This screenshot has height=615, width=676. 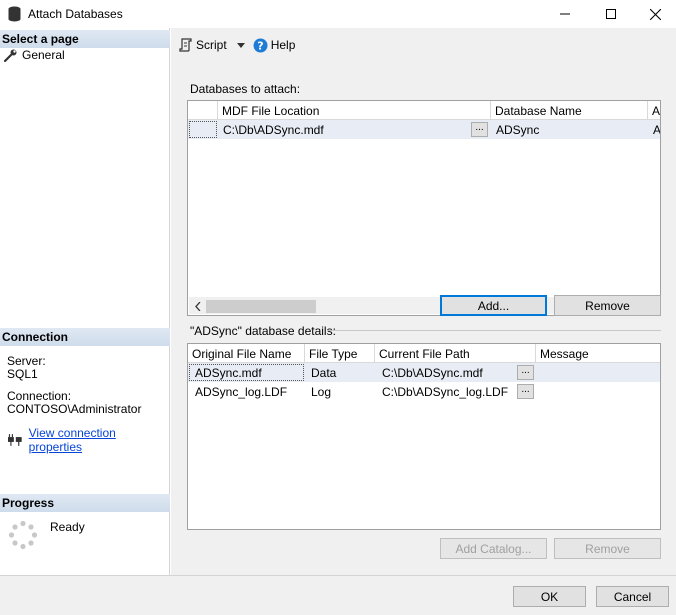 I want to click on remove-file-button: Remove, so click(x=607, y=548).